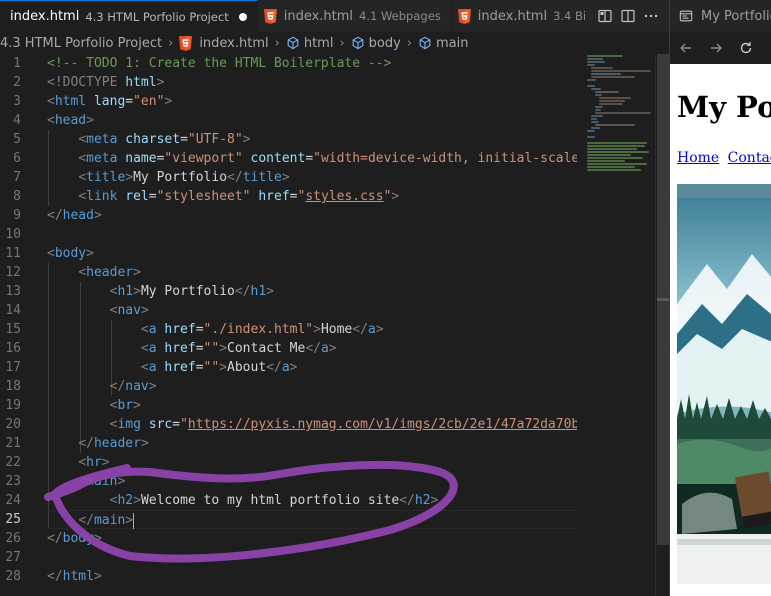  Describe the element at coordinates (109, 101) in the screenshot. I see `code-attr: lang` at that location.